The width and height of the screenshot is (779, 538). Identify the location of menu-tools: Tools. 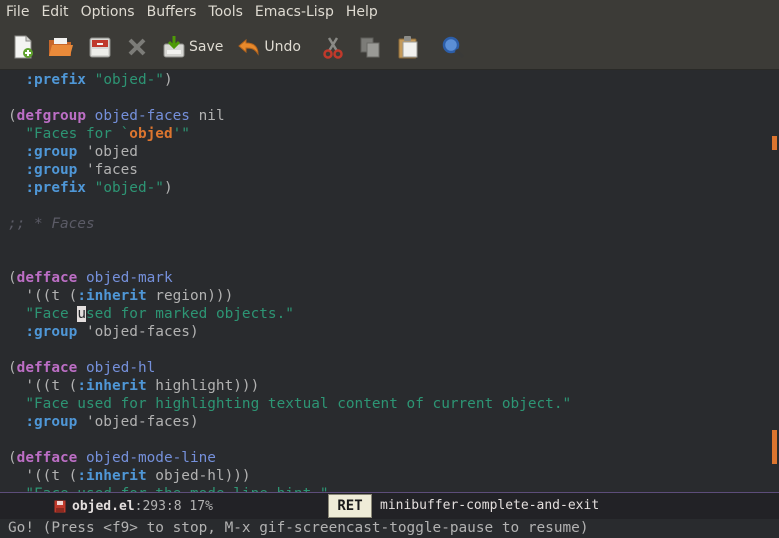
(225, 12).